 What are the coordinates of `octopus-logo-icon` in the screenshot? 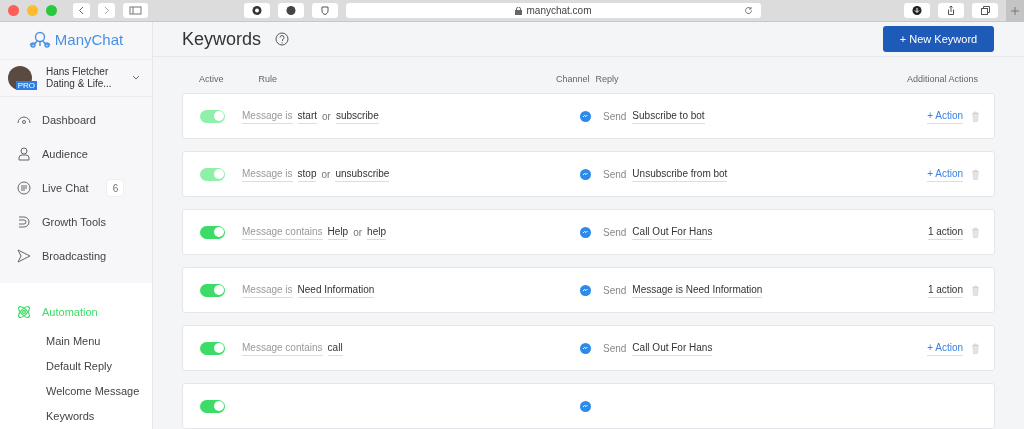 It's located at (39, 40).